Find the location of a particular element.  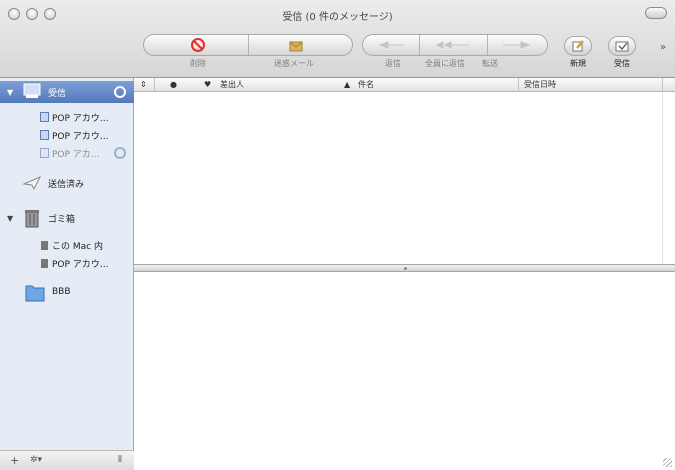

column-header-flag: ♥ is located at coordinates (207, 85).